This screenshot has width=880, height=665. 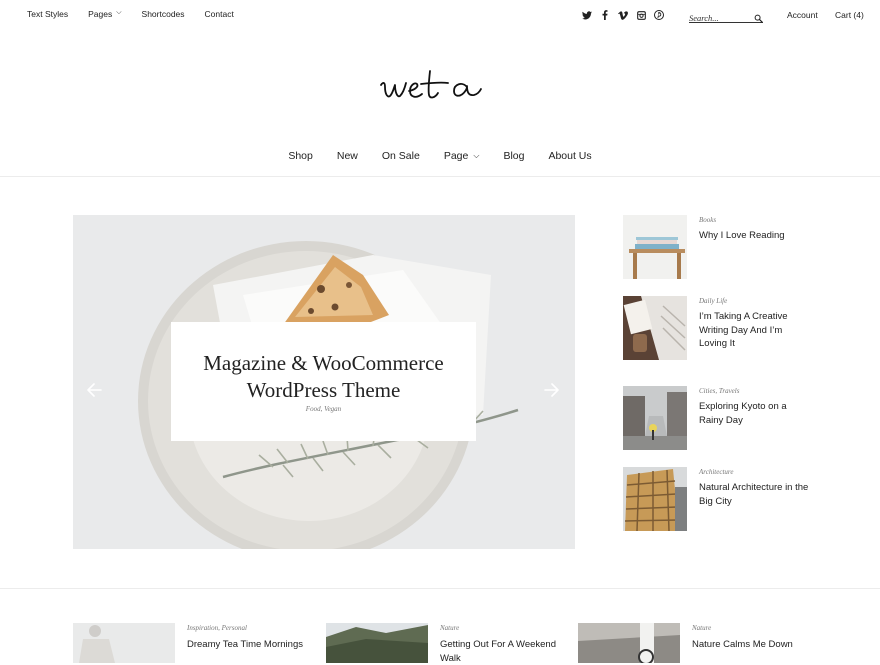 I want to click on main-nav-label: Shop, so click(x=300, y=156).